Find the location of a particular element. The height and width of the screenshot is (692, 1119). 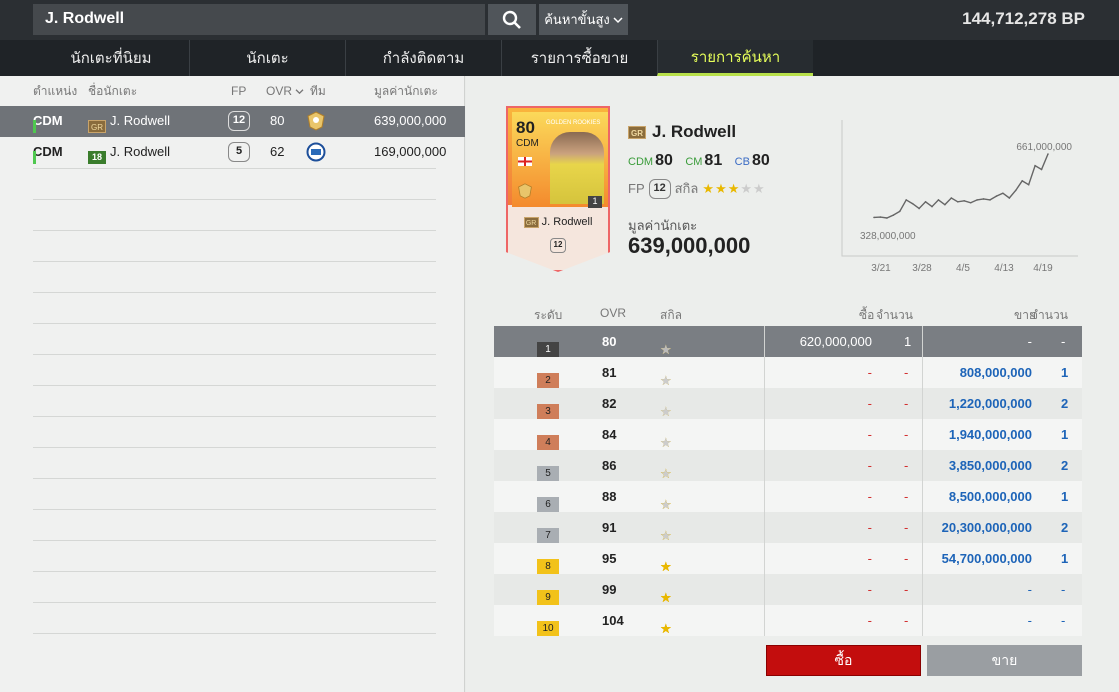

player-name: GR J. Rodwell is located at coordinates (682, 132).